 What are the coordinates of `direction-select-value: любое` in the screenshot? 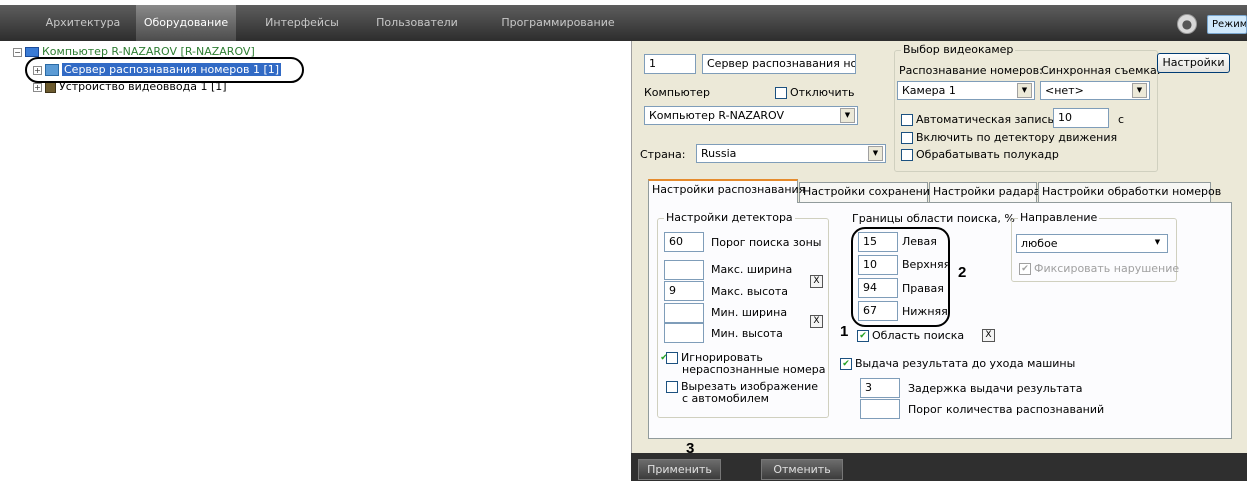 It's located at (1039, 243).